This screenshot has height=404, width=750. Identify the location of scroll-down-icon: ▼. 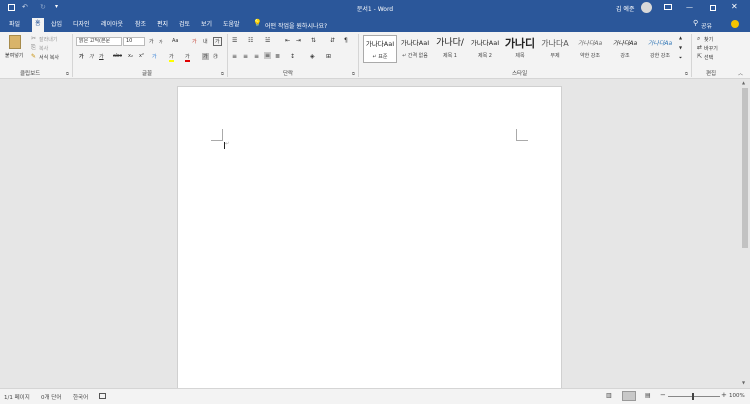
(743, 382).